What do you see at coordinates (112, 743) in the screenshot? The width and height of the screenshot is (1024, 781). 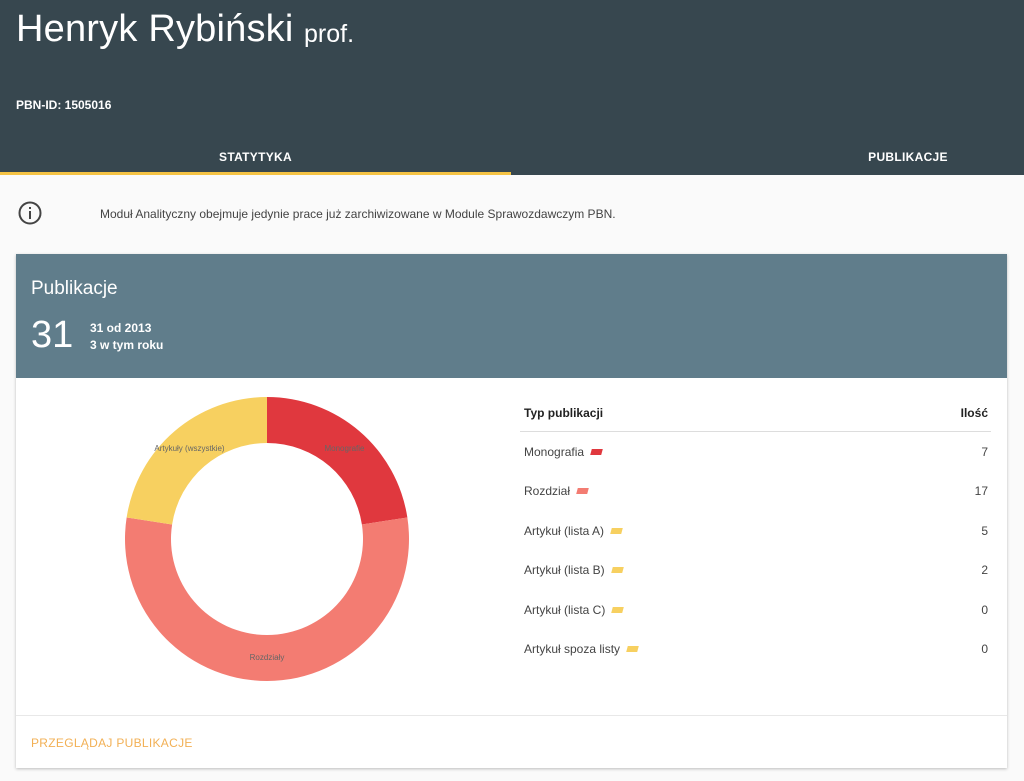 I see `browse-publications-link: PRZEGLĄDAJ PUBLIKACJE` at bounding box center [112, 743].